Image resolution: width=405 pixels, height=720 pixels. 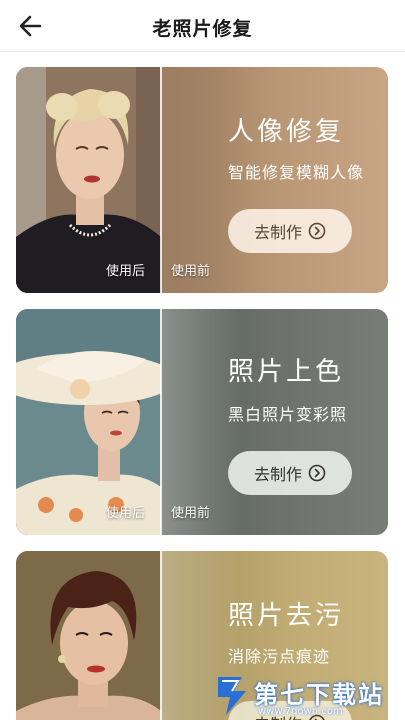 I want to click on card-title: 人像修复, so click(x=286, y=132).